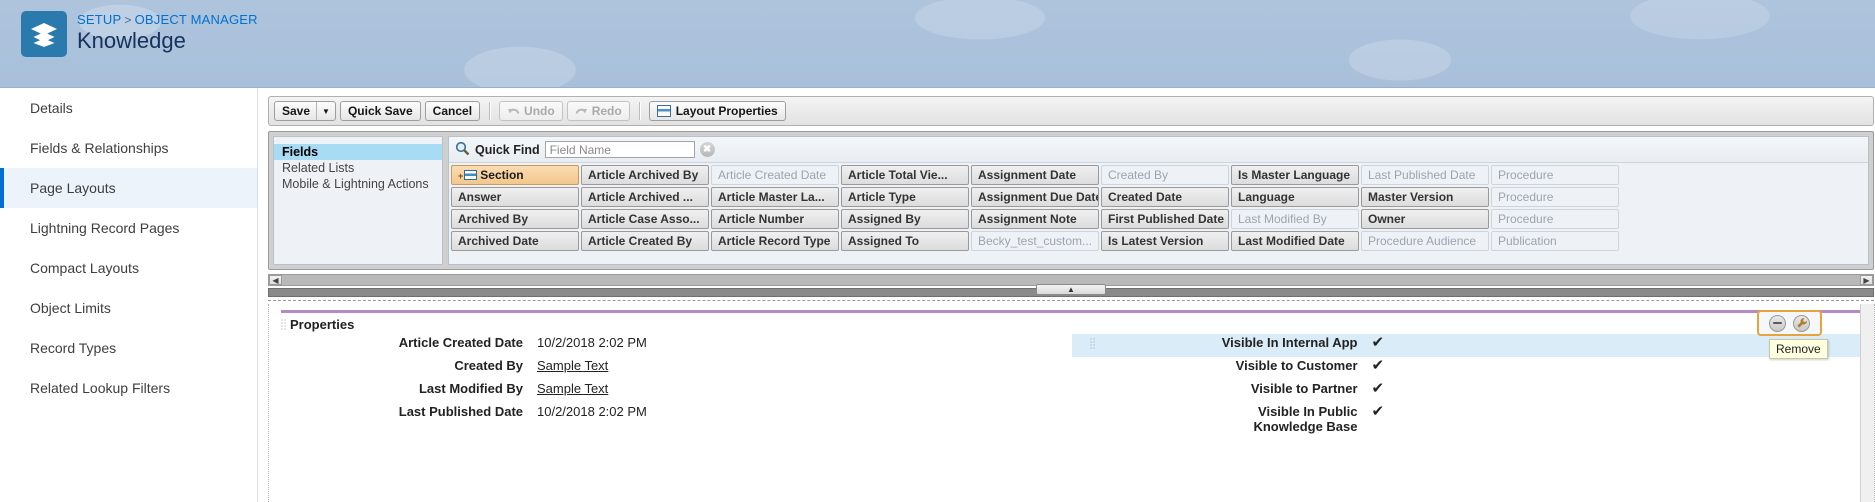 Image resolution: width=1875 pixels, height=502 pixels. I want to click on palette-field-item: Language, so click(1295, 197).